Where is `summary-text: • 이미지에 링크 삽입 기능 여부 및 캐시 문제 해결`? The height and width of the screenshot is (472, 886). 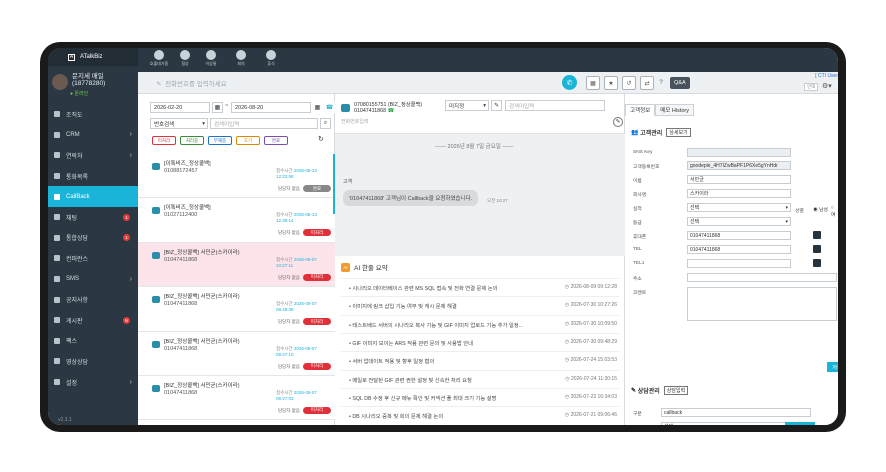 summary-text: • 이미지에 링크 삽입 기능 여부 및 캐시 문제 해결 is located at coordinates (403, 307).